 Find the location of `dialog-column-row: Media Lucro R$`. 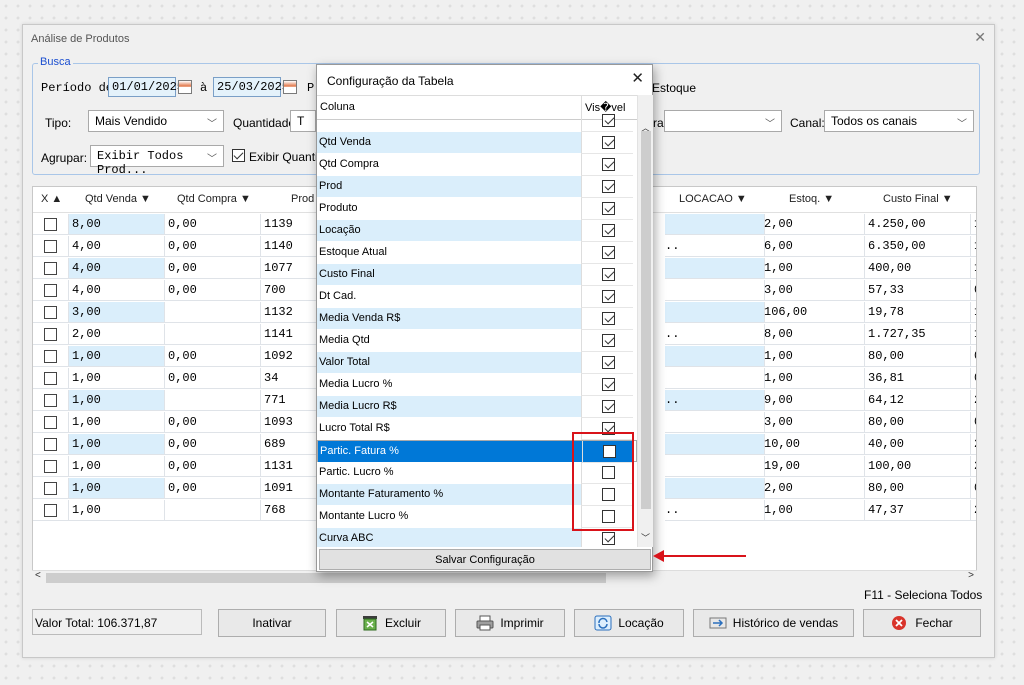

dialog-column-row: Media Lucro R$ is located at coordinates (477, 407).